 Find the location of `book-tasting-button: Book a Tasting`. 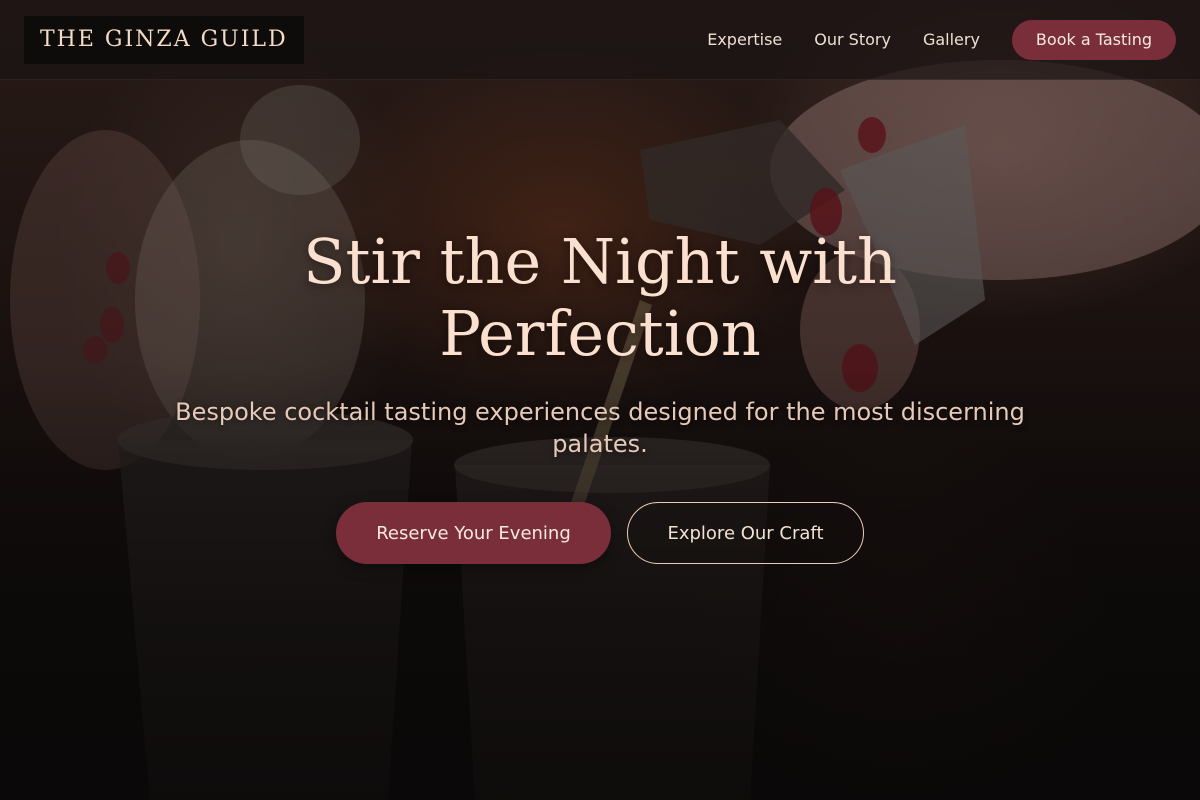

book-tasting-button: Book a Tasting is located at coordinates (1093, 39).